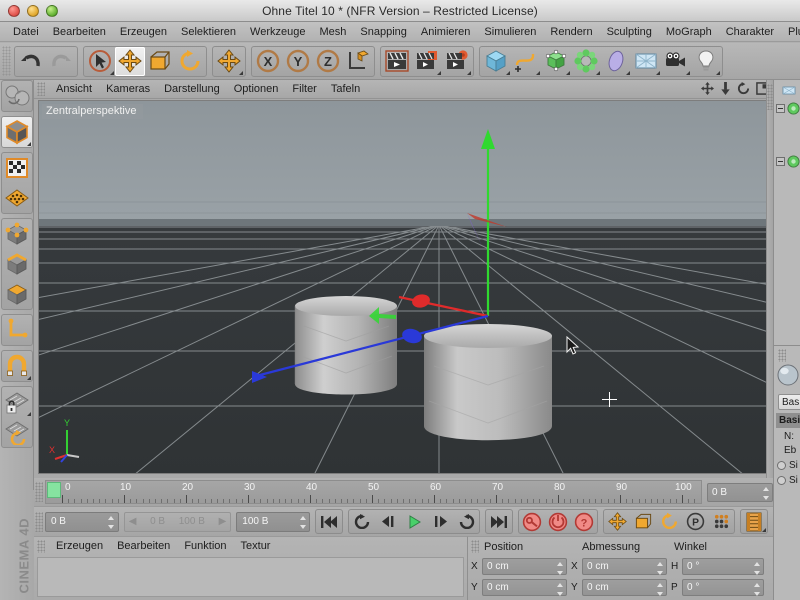 This screenshot has width=800, height=600. Describe the element at coordinates (74, 89) in the screenshot. I see `viewport-menu-ansicht: Ansicht` at that location.